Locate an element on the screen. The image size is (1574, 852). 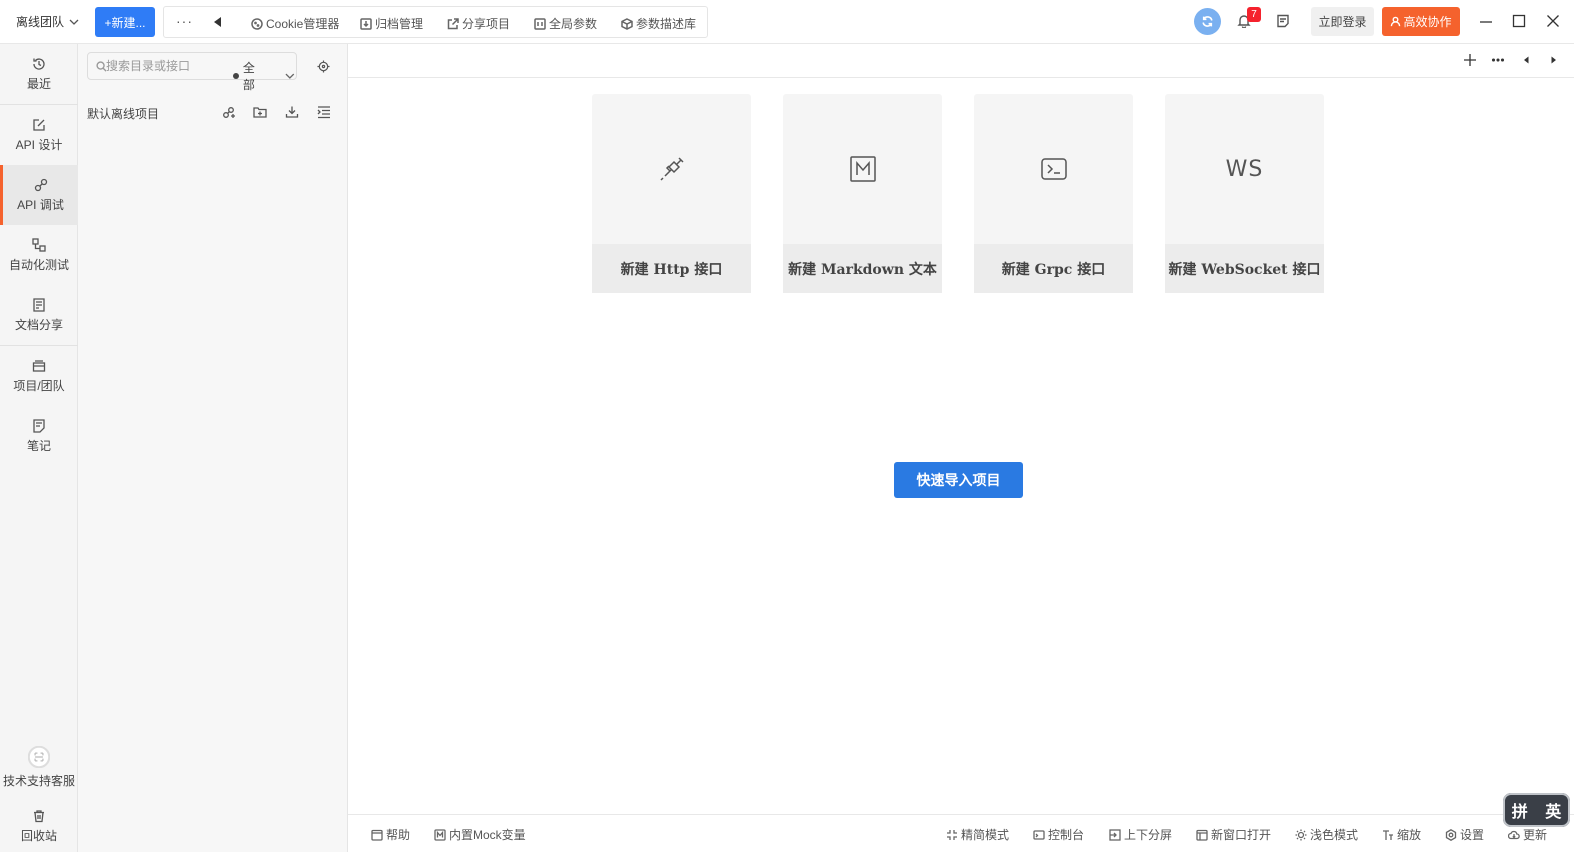
help-button: 帮助 is located at coordinates (390, 834).